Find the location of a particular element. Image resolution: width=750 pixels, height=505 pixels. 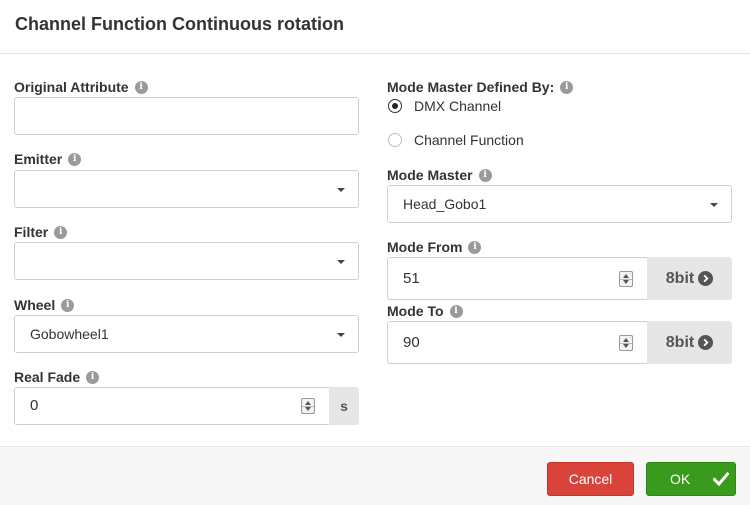

check-icon is located at coordinates (721, 480).